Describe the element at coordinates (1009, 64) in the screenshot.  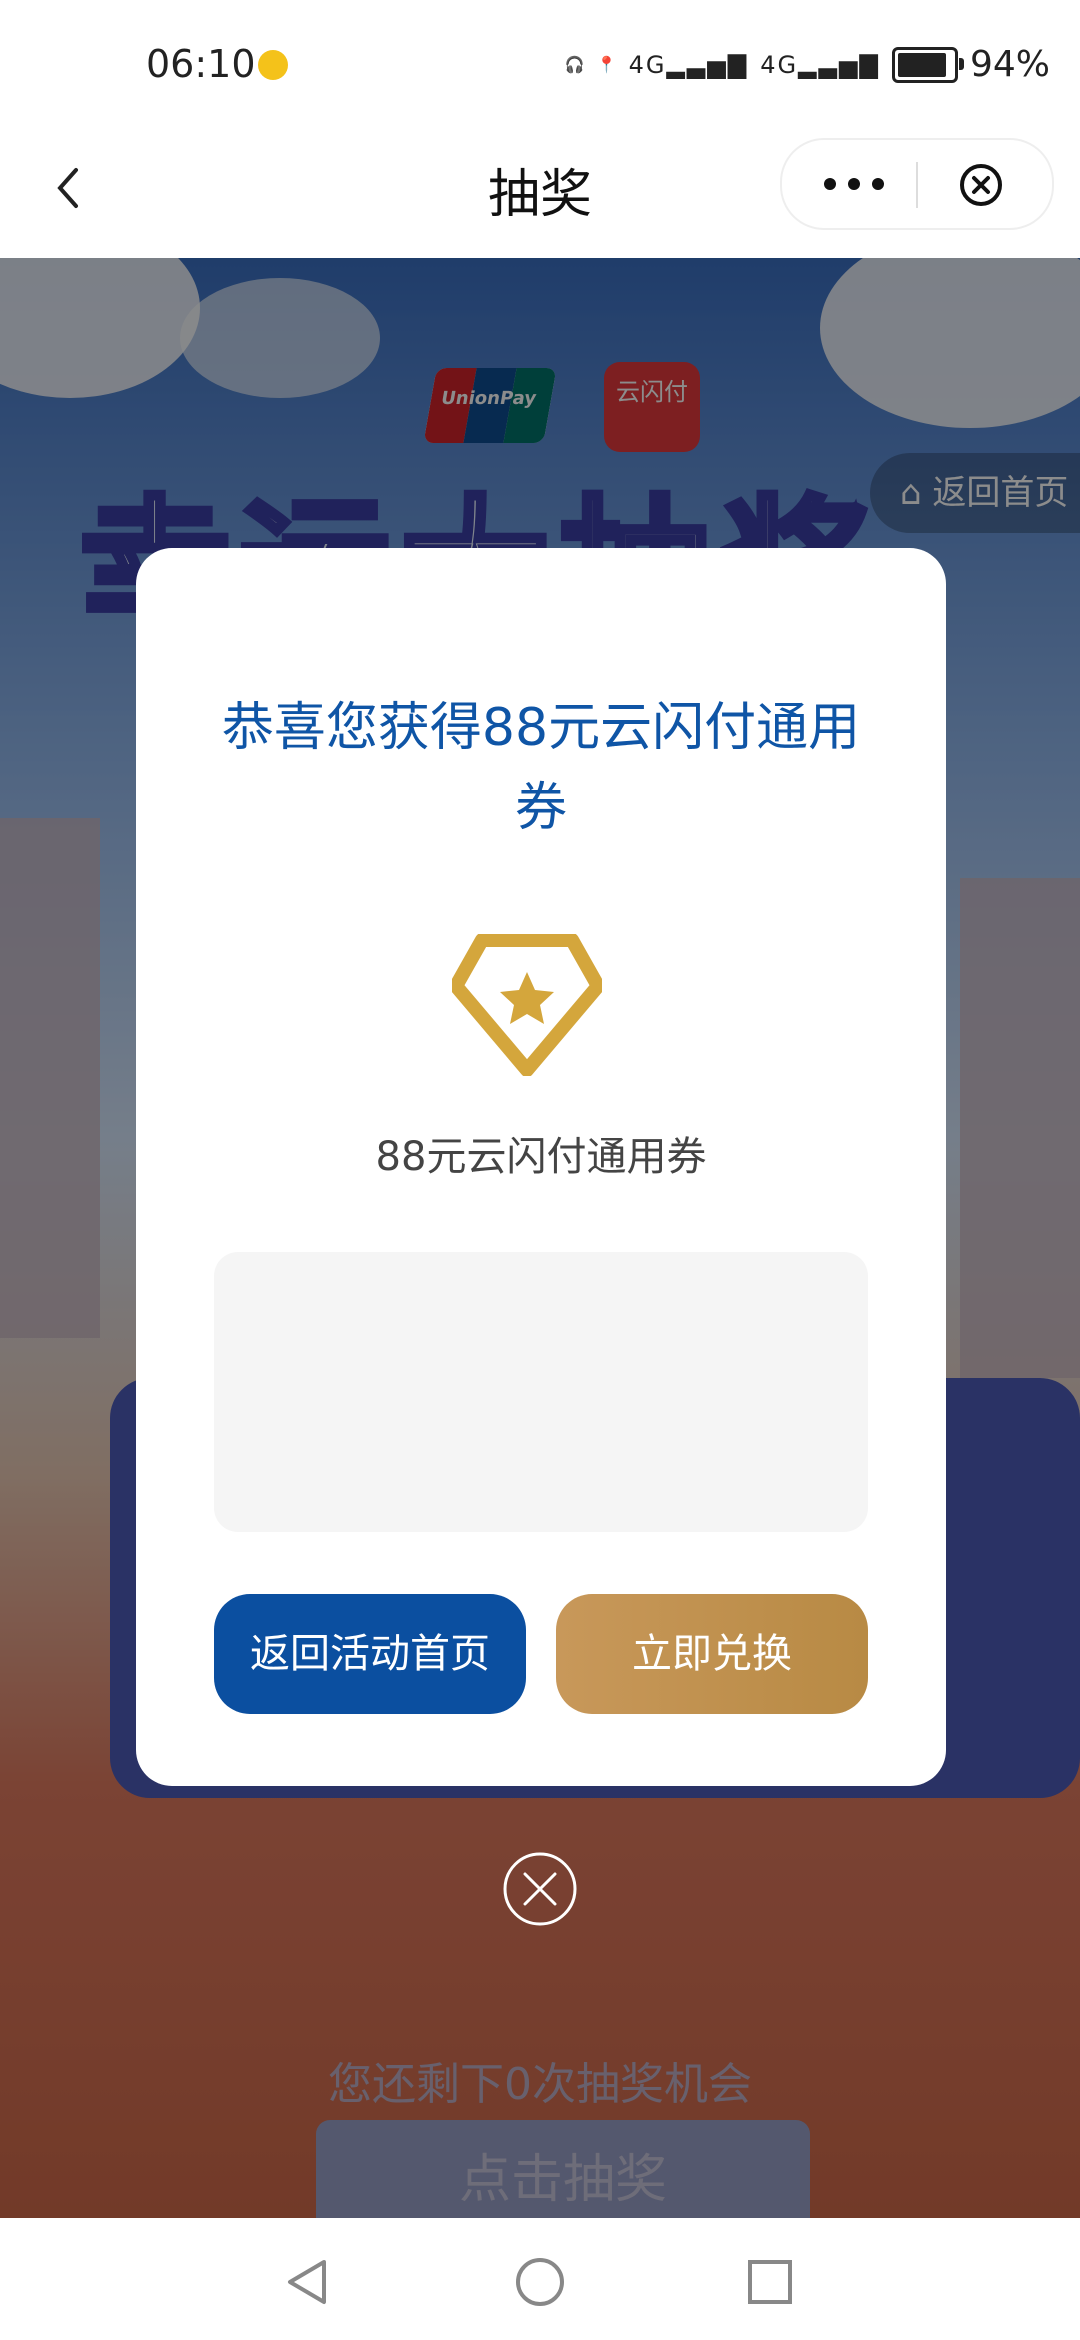
I see `battery-percent: 94%` at that location.